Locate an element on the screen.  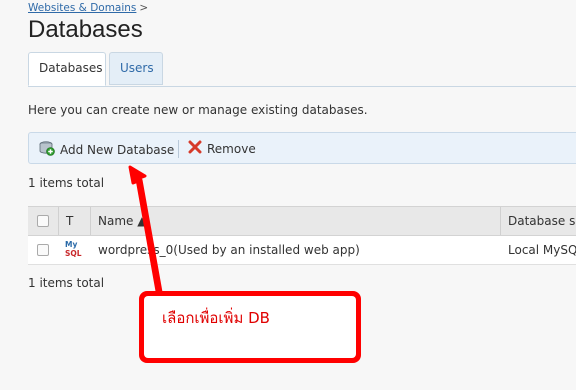
annotation-callout-text: เลือกเพื่อเพิ่ม DB is located at coordinates (216, 318).